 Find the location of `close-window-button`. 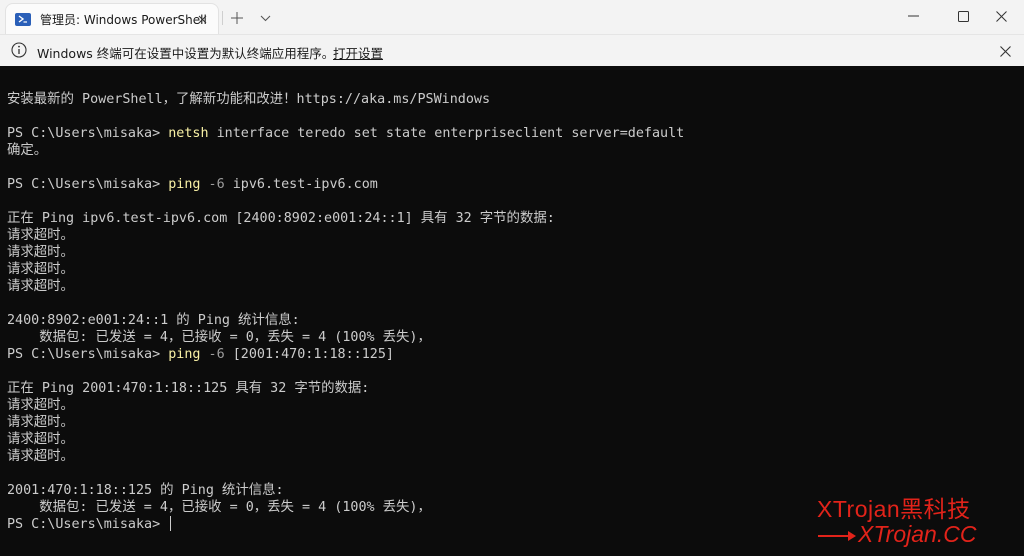

close-window-button is located at coordinates (1001, 16).